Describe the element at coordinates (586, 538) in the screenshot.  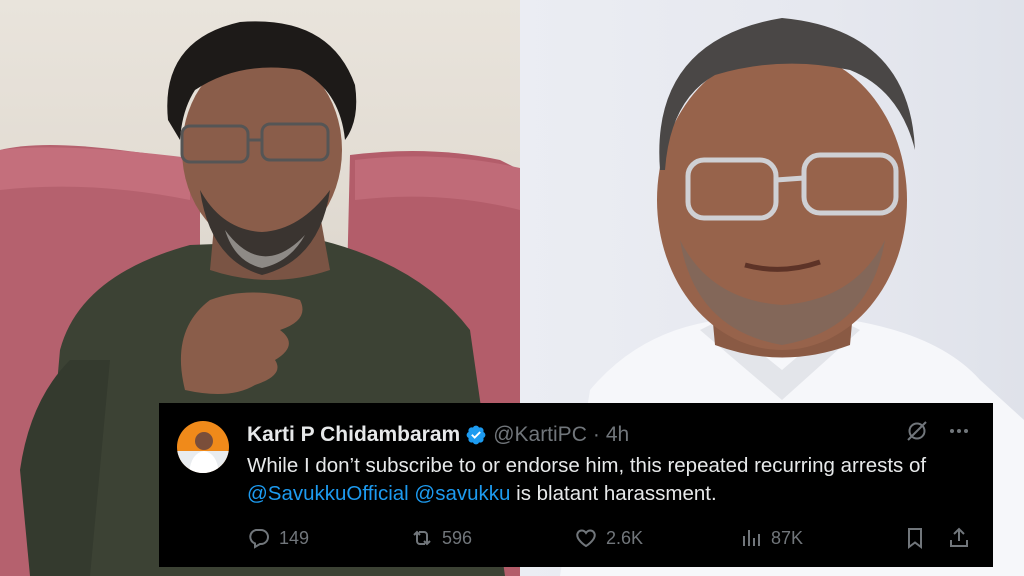
I see `like-icon` at that location.